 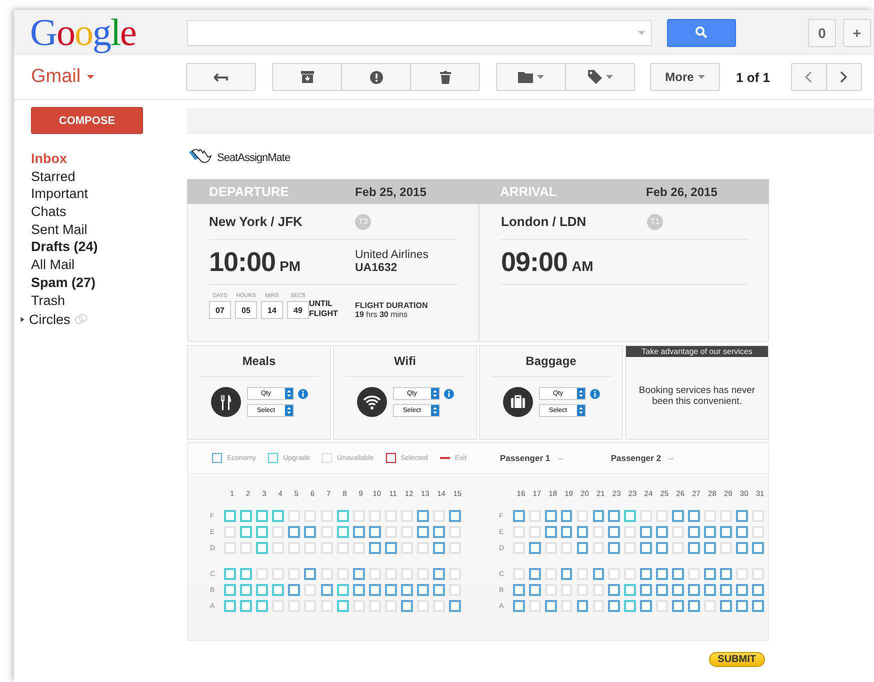 I want to click on move-to-button, so click(x=531, y=77).